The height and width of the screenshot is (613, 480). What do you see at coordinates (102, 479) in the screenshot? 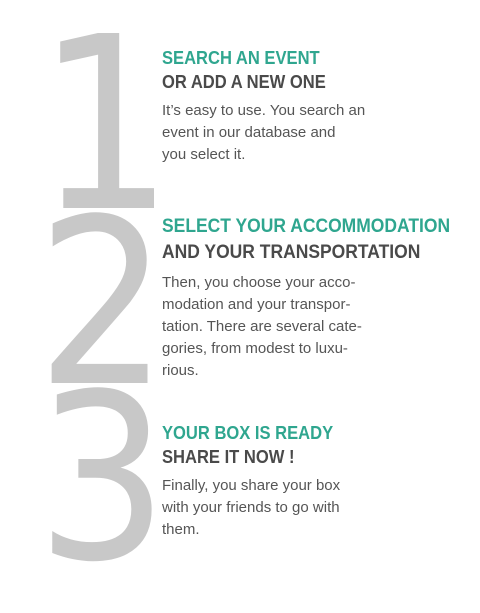
I see `big-number-3: 3` at bounding box center [102, 479].